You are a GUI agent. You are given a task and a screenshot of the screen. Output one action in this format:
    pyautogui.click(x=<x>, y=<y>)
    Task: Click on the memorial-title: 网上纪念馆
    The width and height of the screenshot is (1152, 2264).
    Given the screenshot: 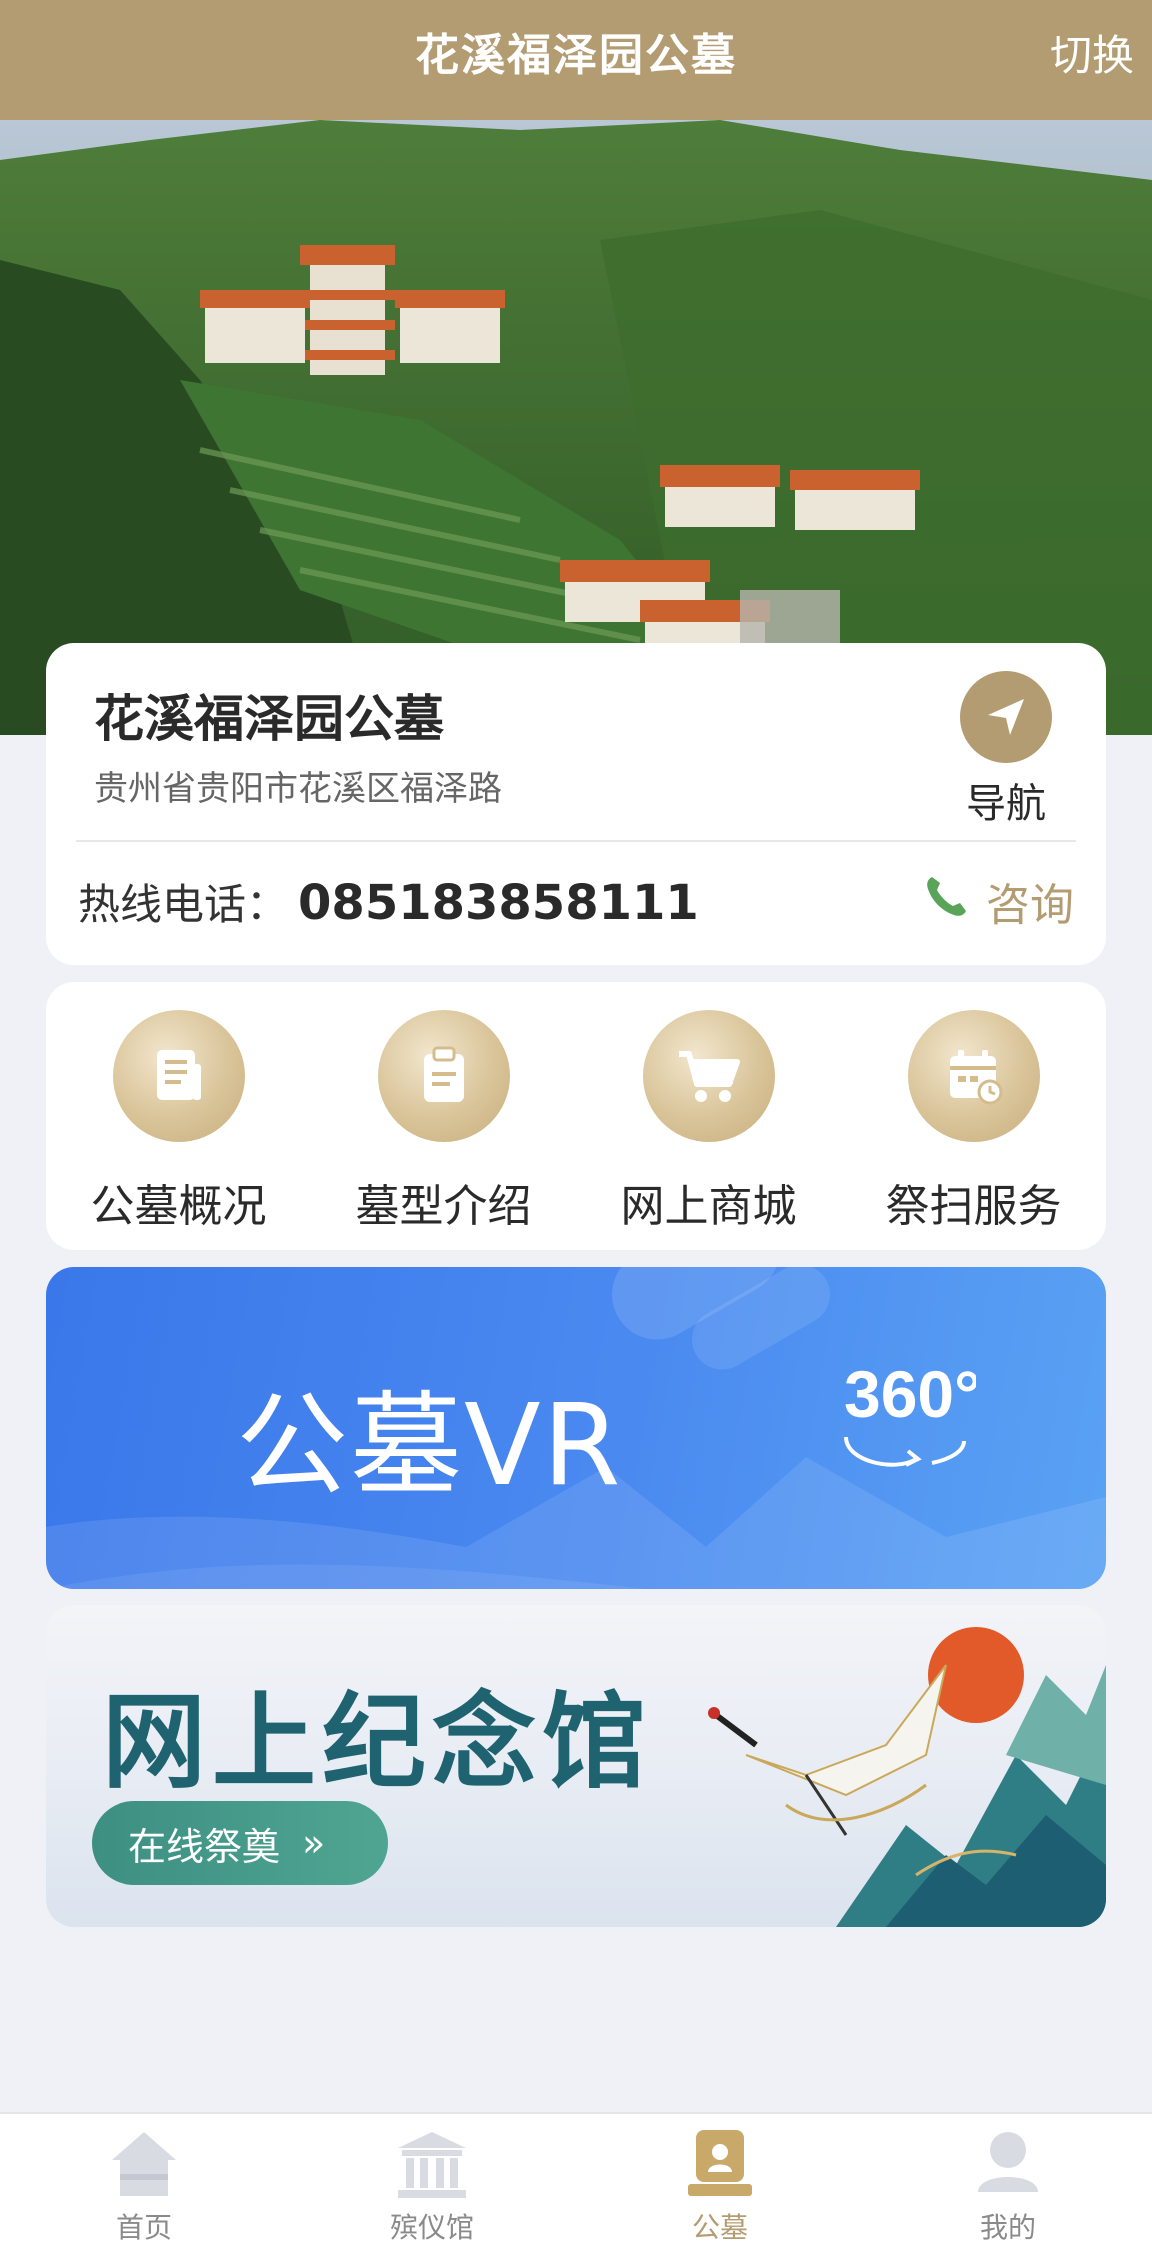 What is the action you would take?
    pyautogui.click(x=377, y=1742)
    